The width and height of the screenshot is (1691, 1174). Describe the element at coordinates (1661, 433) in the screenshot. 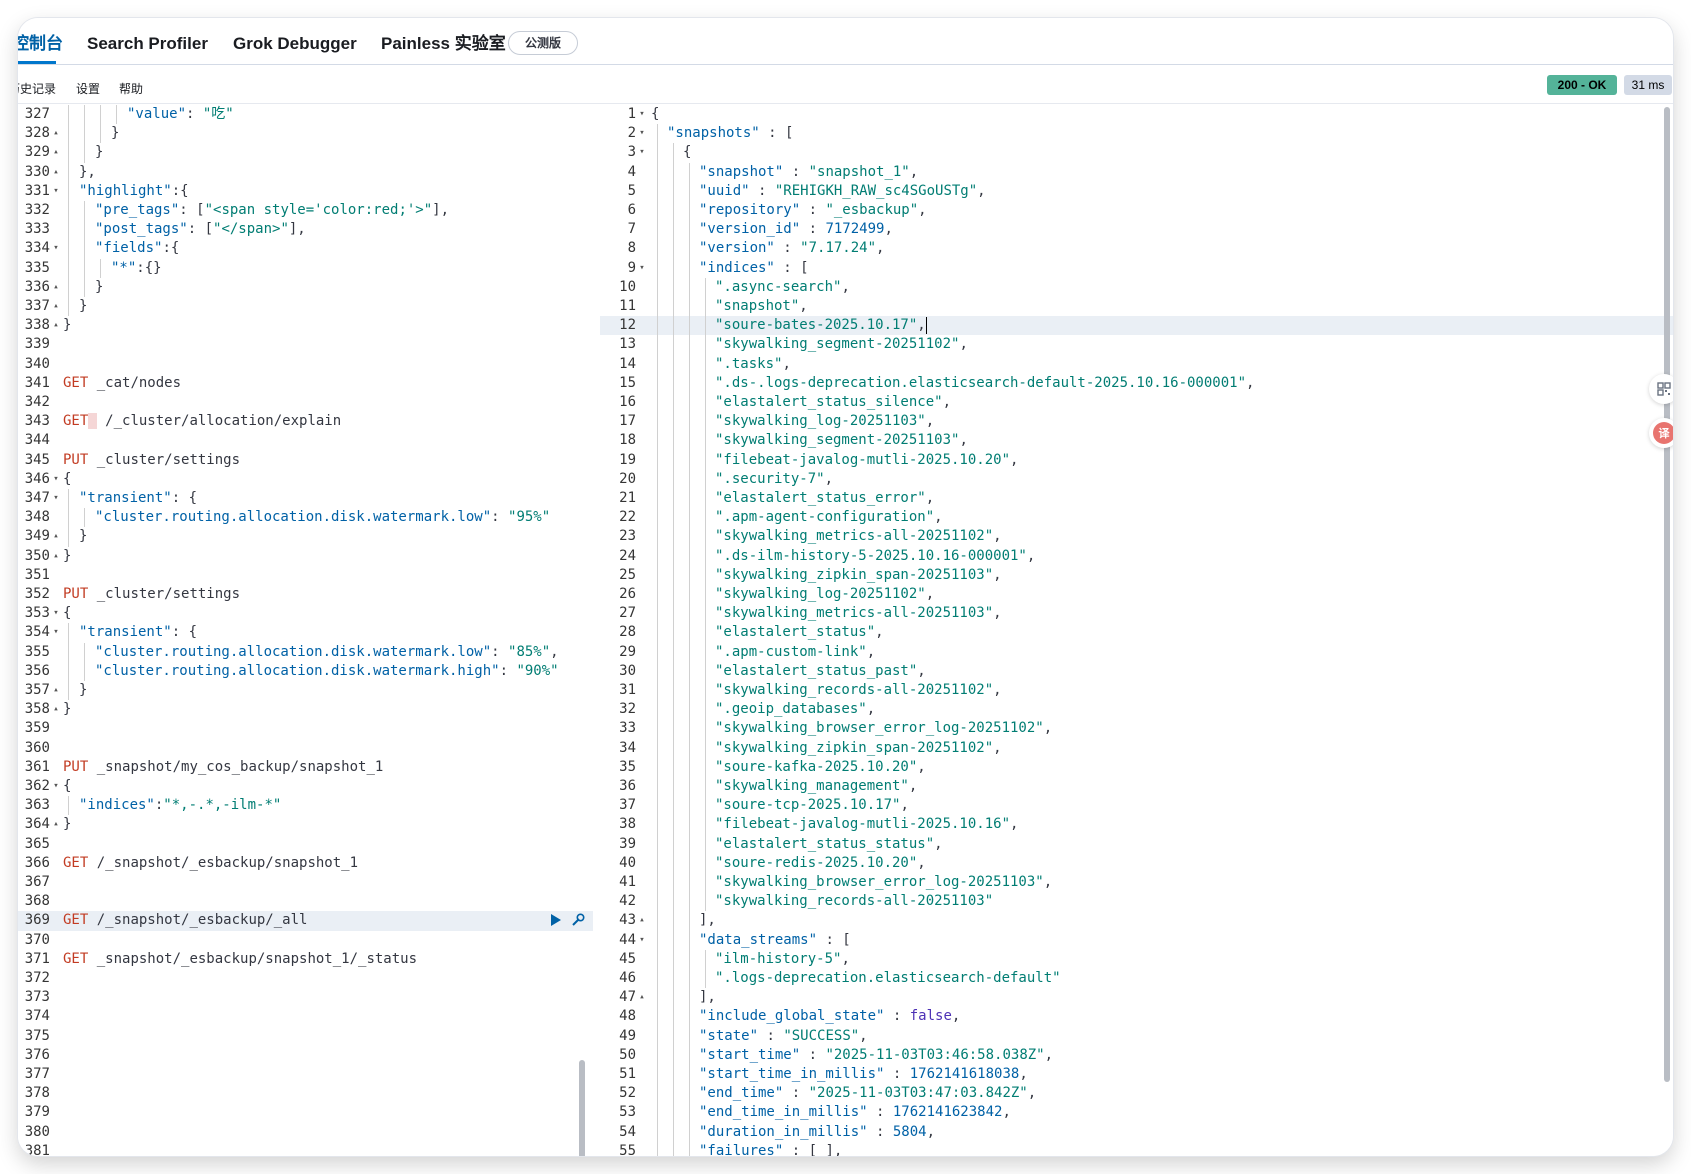

I see `translate-icon: 译` at that location.